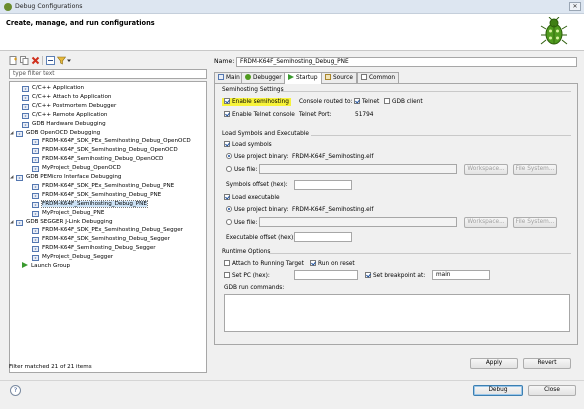  What do you see at coordinates (94, 248) in the screenshot?
I see `tree-item: c FRDM-K64F_Semihosting_Debug_Segger` at bounding box center [94, 248].